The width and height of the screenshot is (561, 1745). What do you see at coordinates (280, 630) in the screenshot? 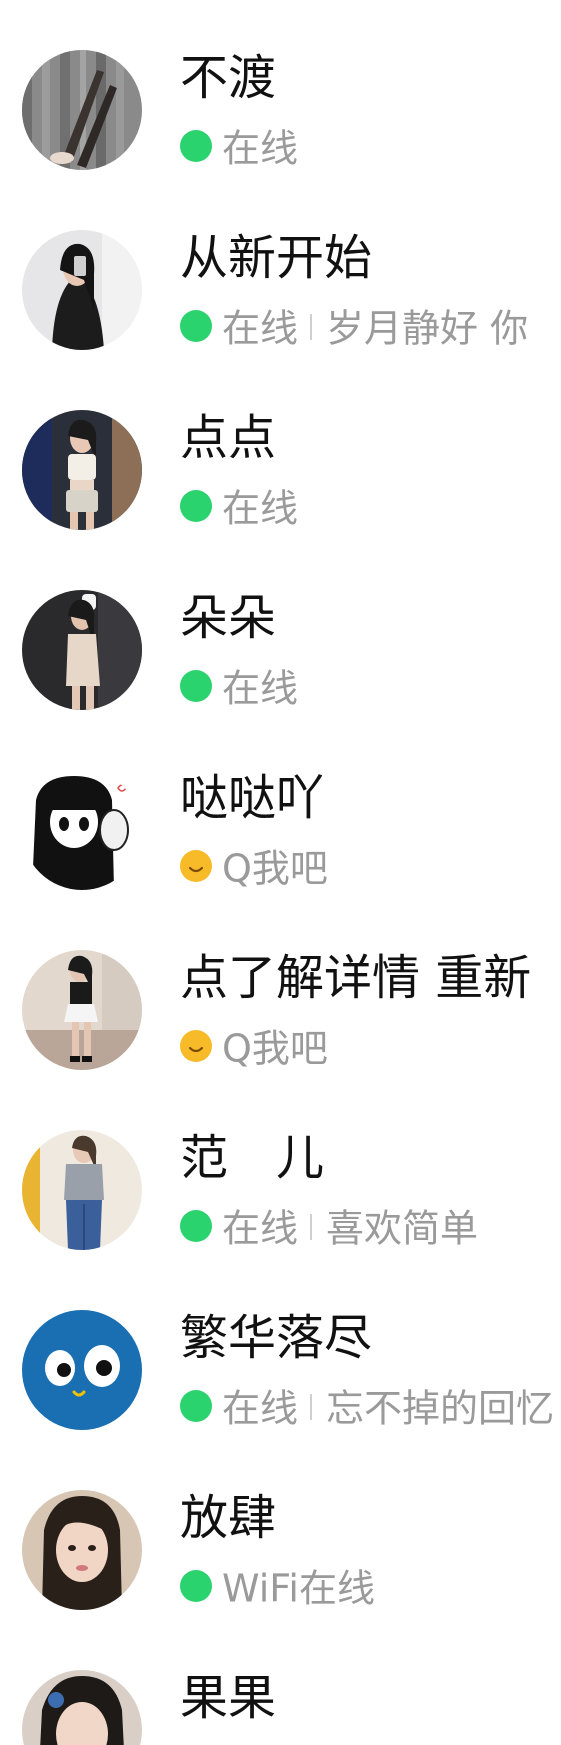
I see `contact-row: 朵朵 在线` at bounding box center [280, 630].